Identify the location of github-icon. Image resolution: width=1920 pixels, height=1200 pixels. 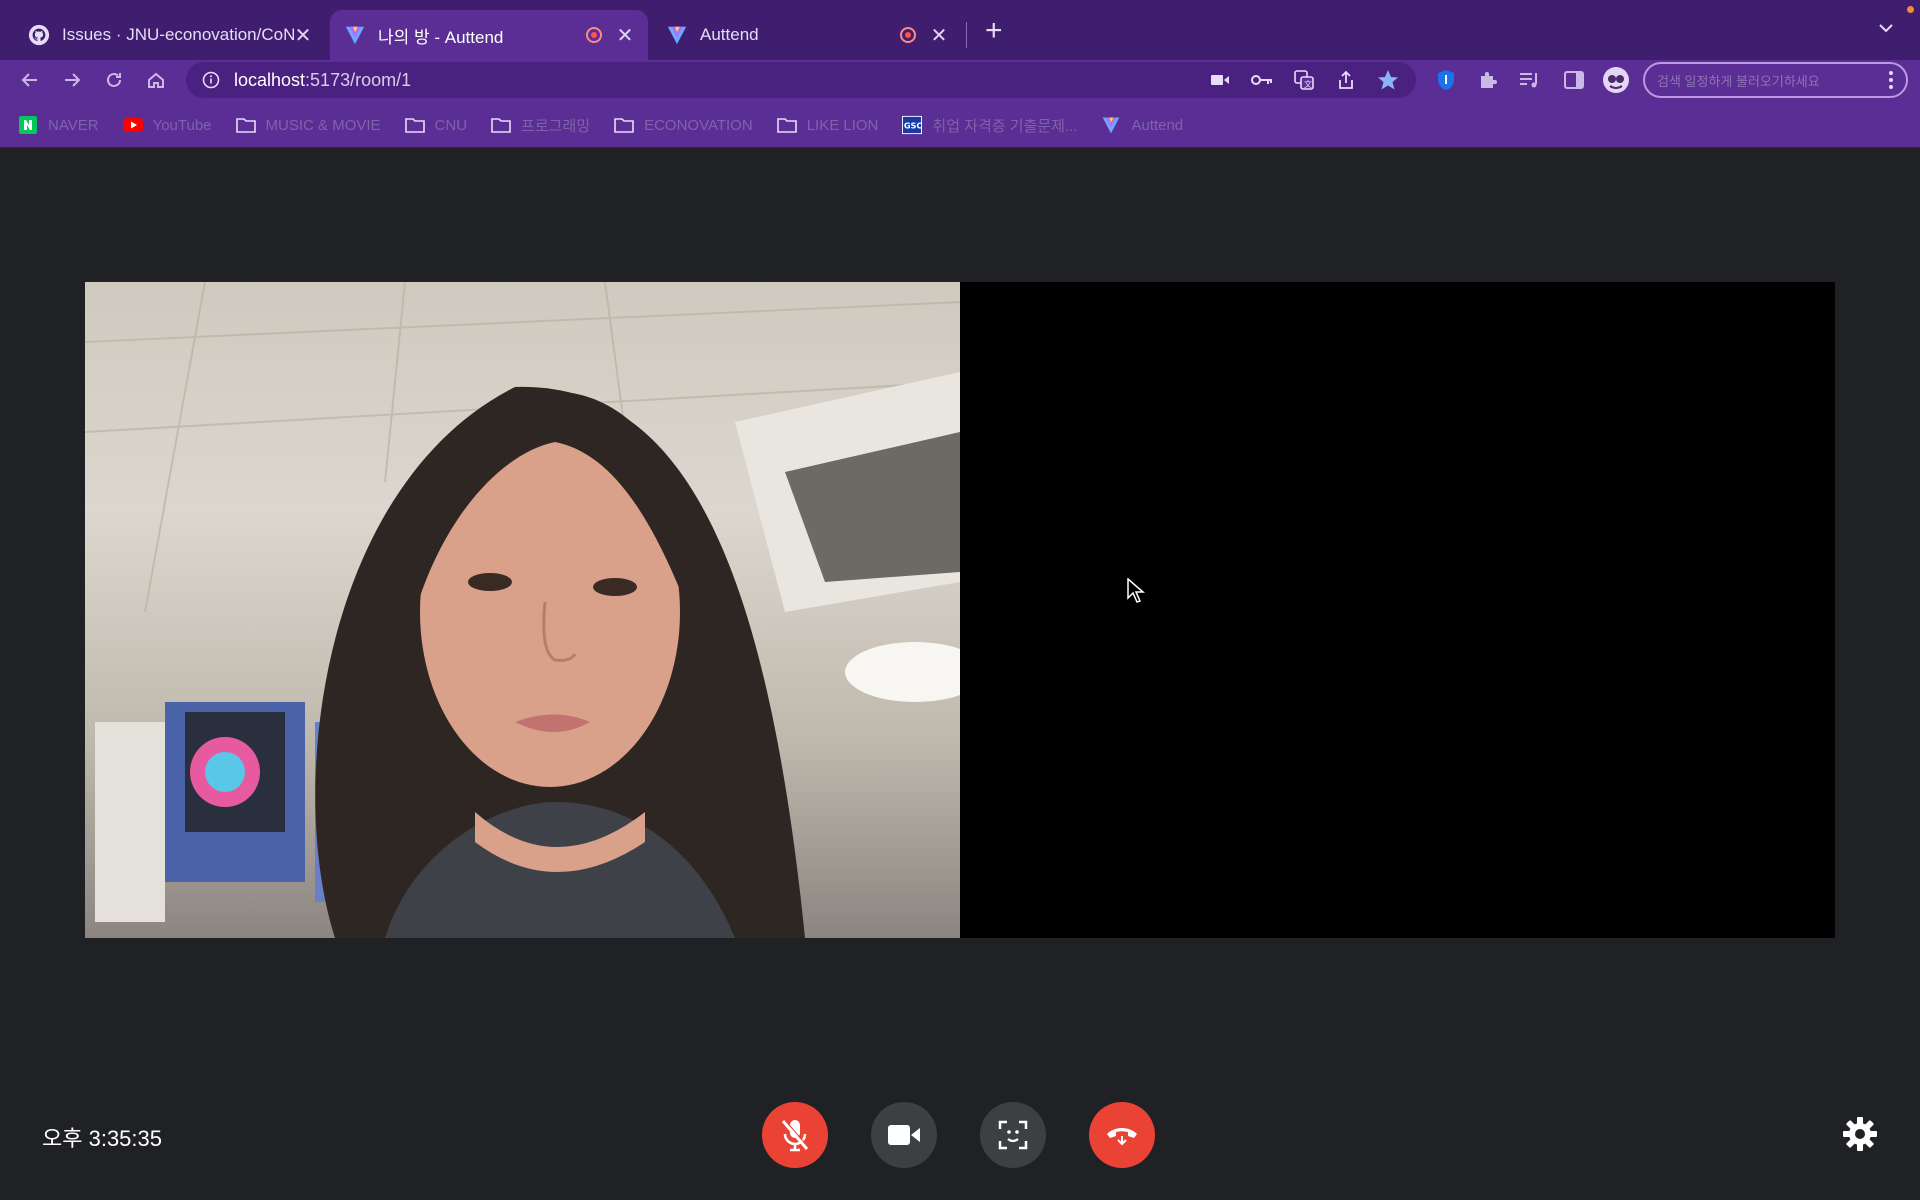
(39, 35).